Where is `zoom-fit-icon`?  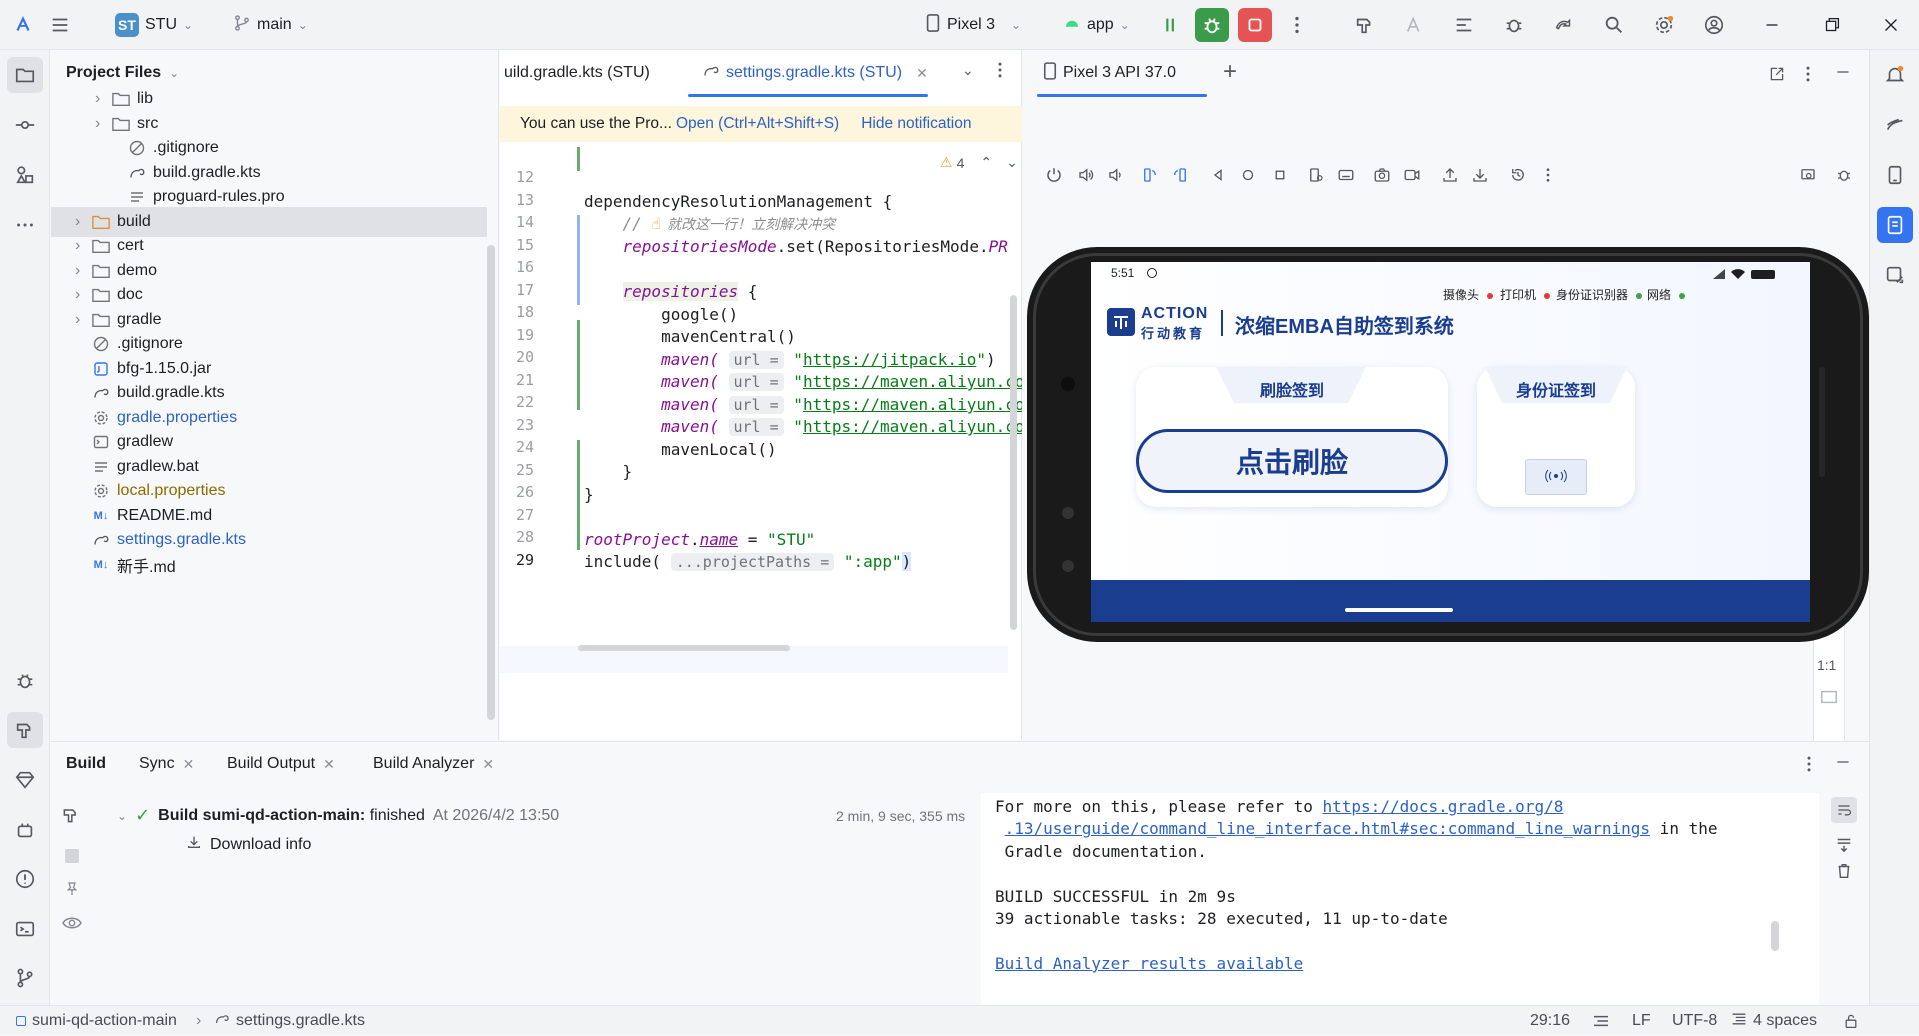
zoom-fit-icon is located at coordinates (1829, 699).